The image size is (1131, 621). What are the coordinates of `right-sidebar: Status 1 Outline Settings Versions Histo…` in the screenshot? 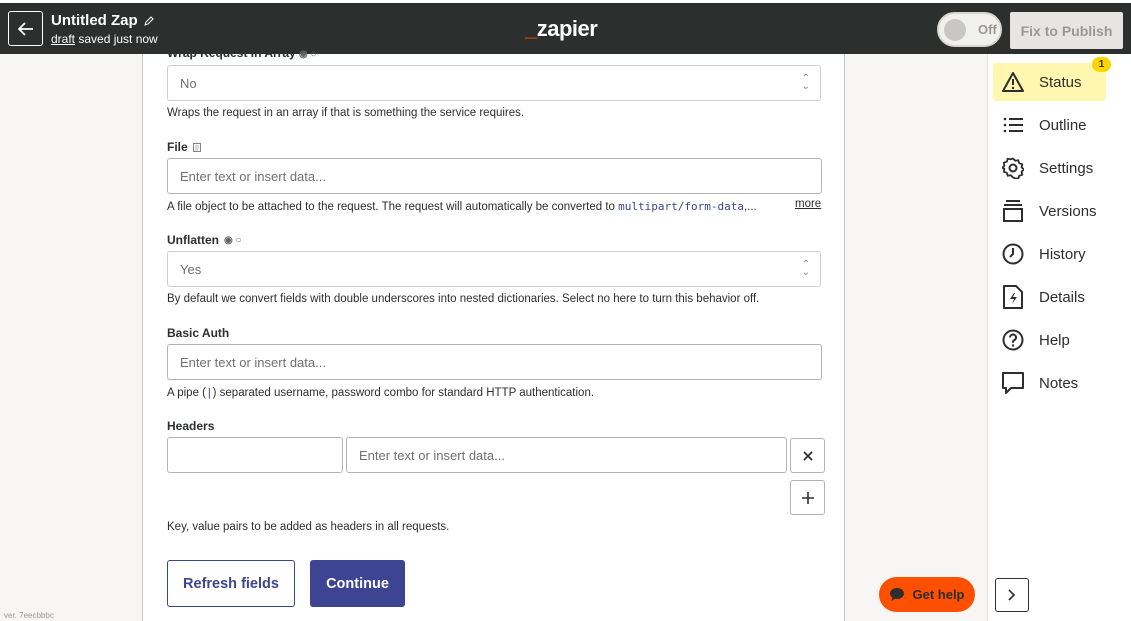 It's located at (1059, 337).